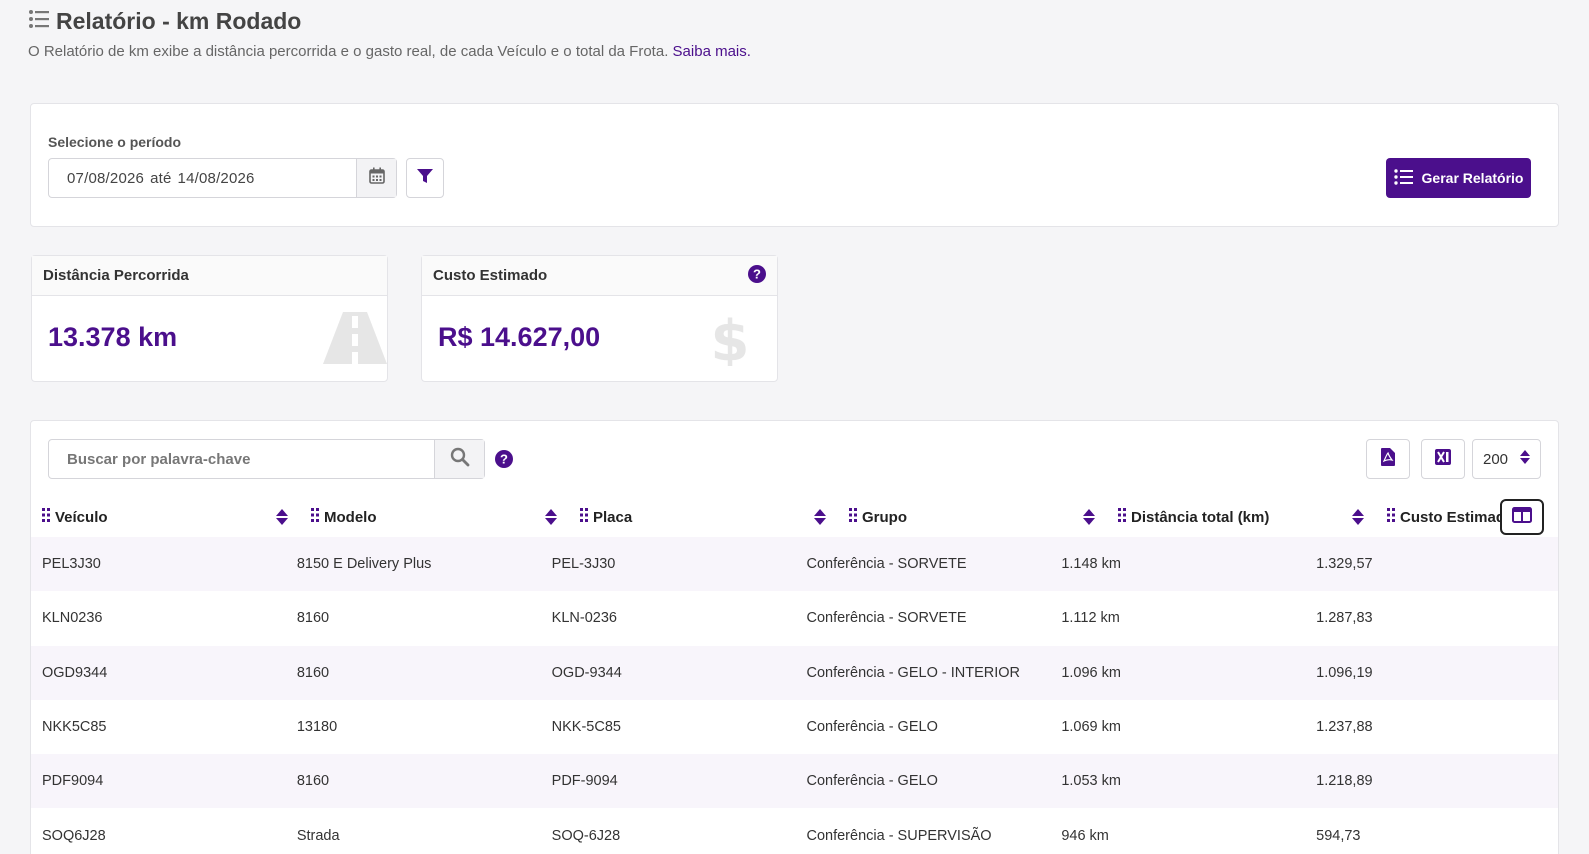 The image size is (1589, 854). Describe the element at coordinates (1388, 459) in the screenshot. I see `export-pdf-button` at that location.